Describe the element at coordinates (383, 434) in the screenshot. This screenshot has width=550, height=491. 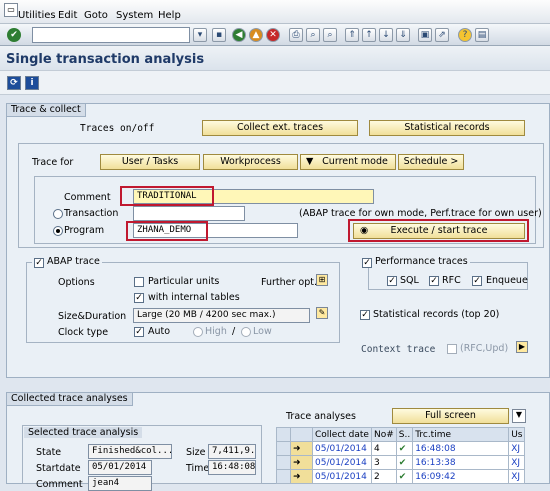
I see `col-no: No#` at that location.